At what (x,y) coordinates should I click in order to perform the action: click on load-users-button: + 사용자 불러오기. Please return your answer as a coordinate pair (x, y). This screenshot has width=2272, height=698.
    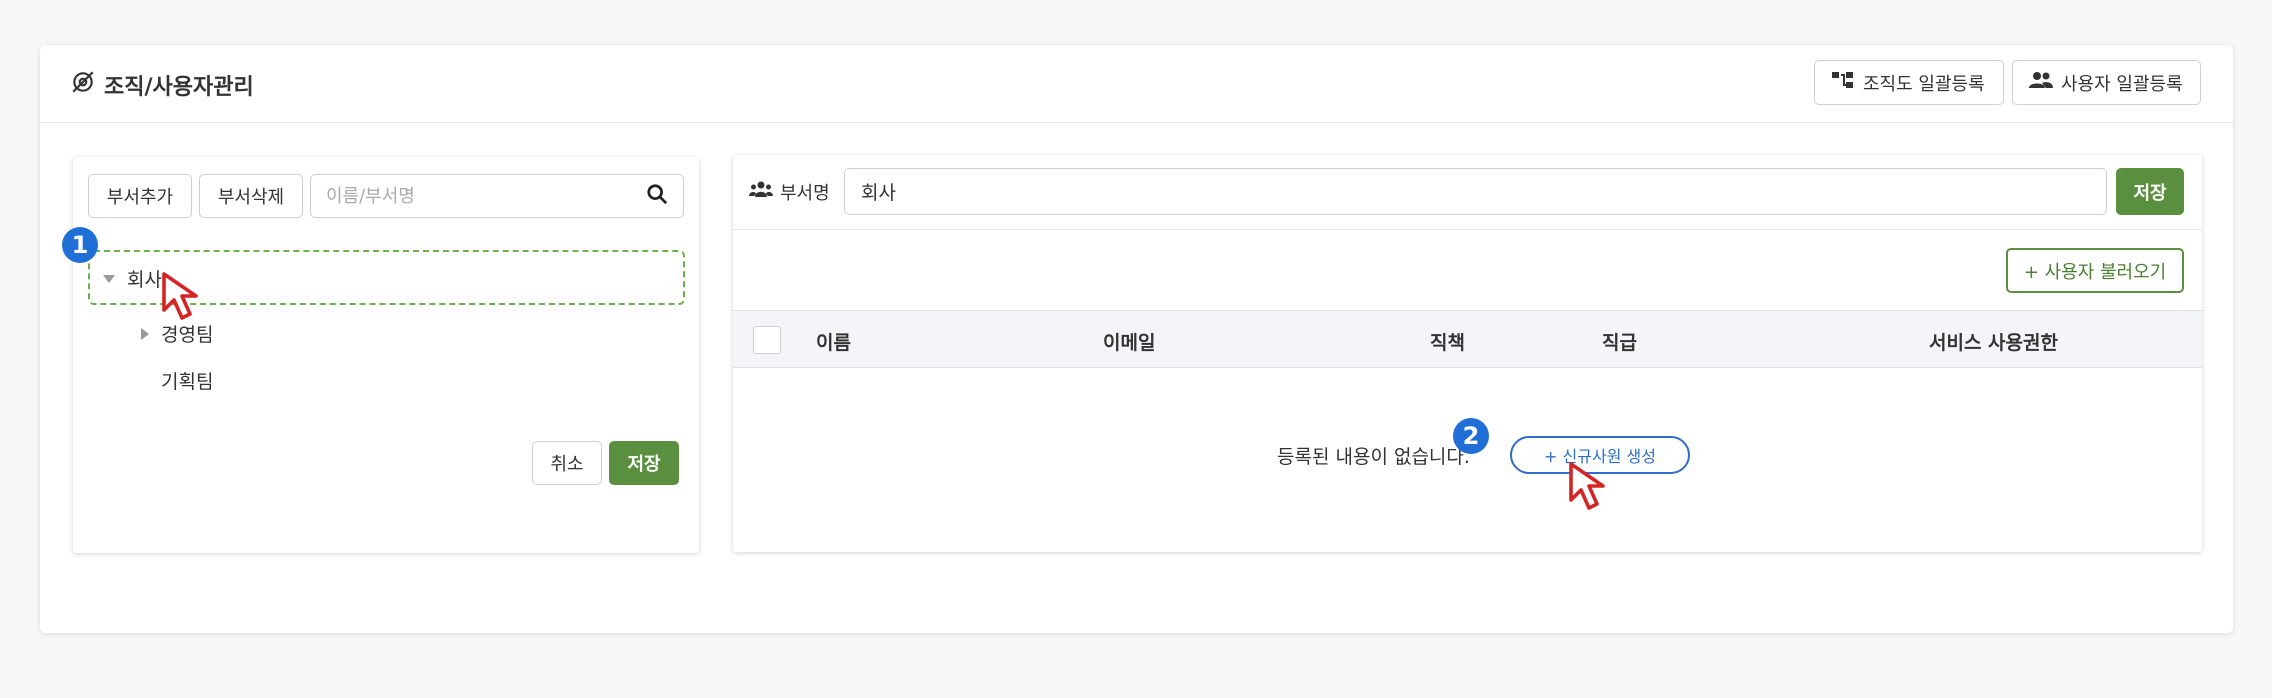
    Looking at the image, I should click on (2095, 270).